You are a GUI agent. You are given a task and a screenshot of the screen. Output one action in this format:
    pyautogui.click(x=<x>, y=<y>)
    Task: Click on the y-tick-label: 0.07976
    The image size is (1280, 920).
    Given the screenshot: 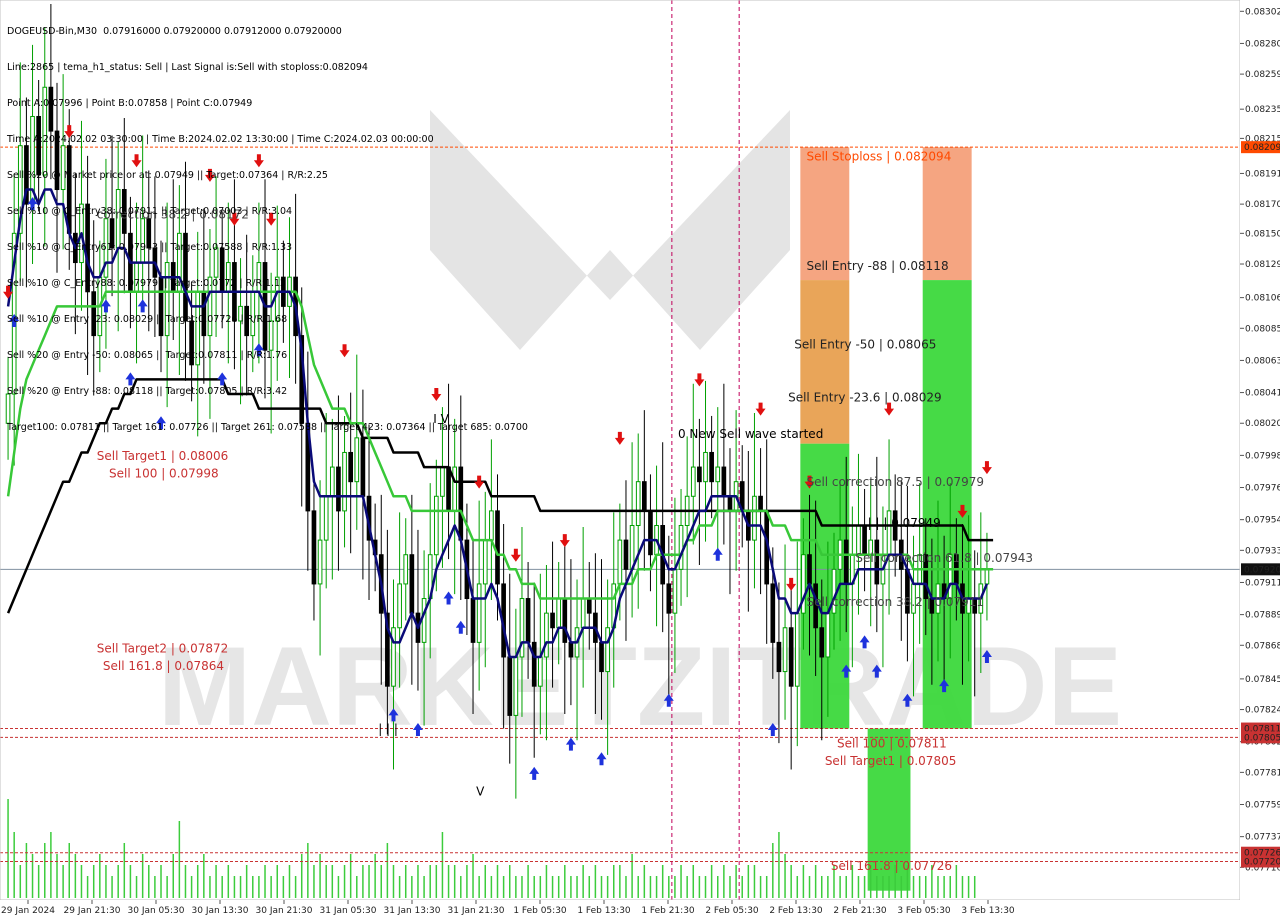 What is the action you would take?
    pyautogui.click(x=1262, y=489)
    